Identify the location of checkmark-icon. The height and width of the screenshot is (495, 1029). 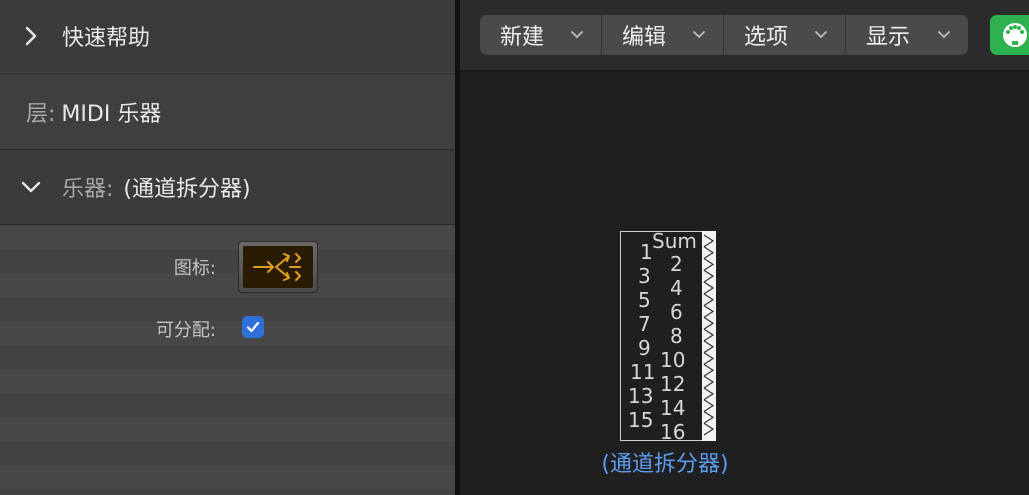
(253, 327).